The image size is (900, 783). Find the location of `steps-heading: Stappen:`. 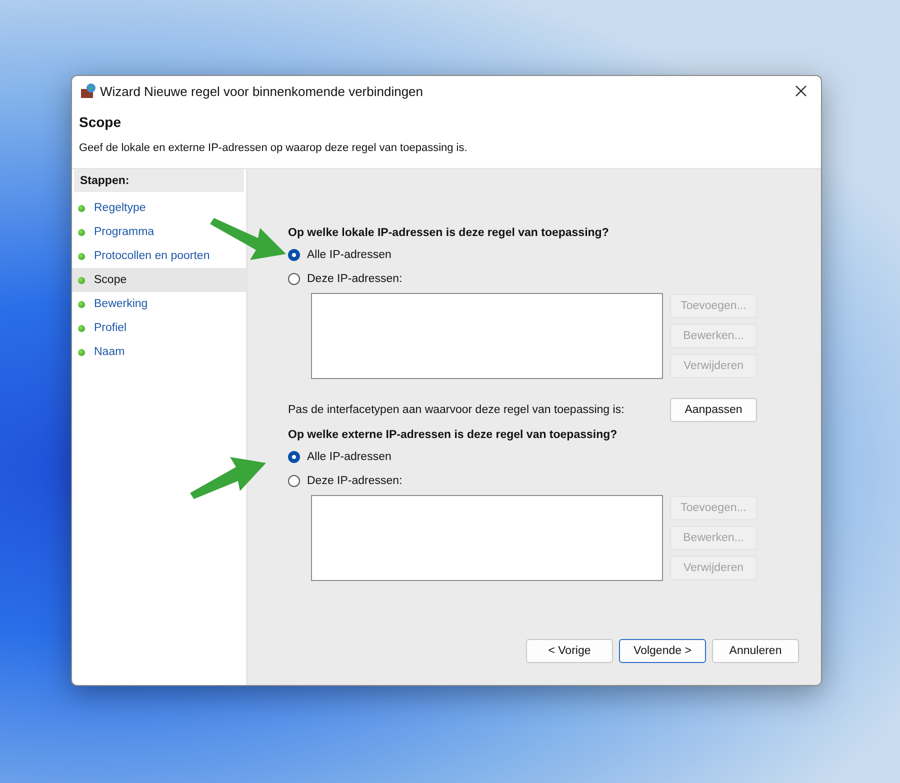

steps-heading: Stappen: is located at coordinates (159, 180).